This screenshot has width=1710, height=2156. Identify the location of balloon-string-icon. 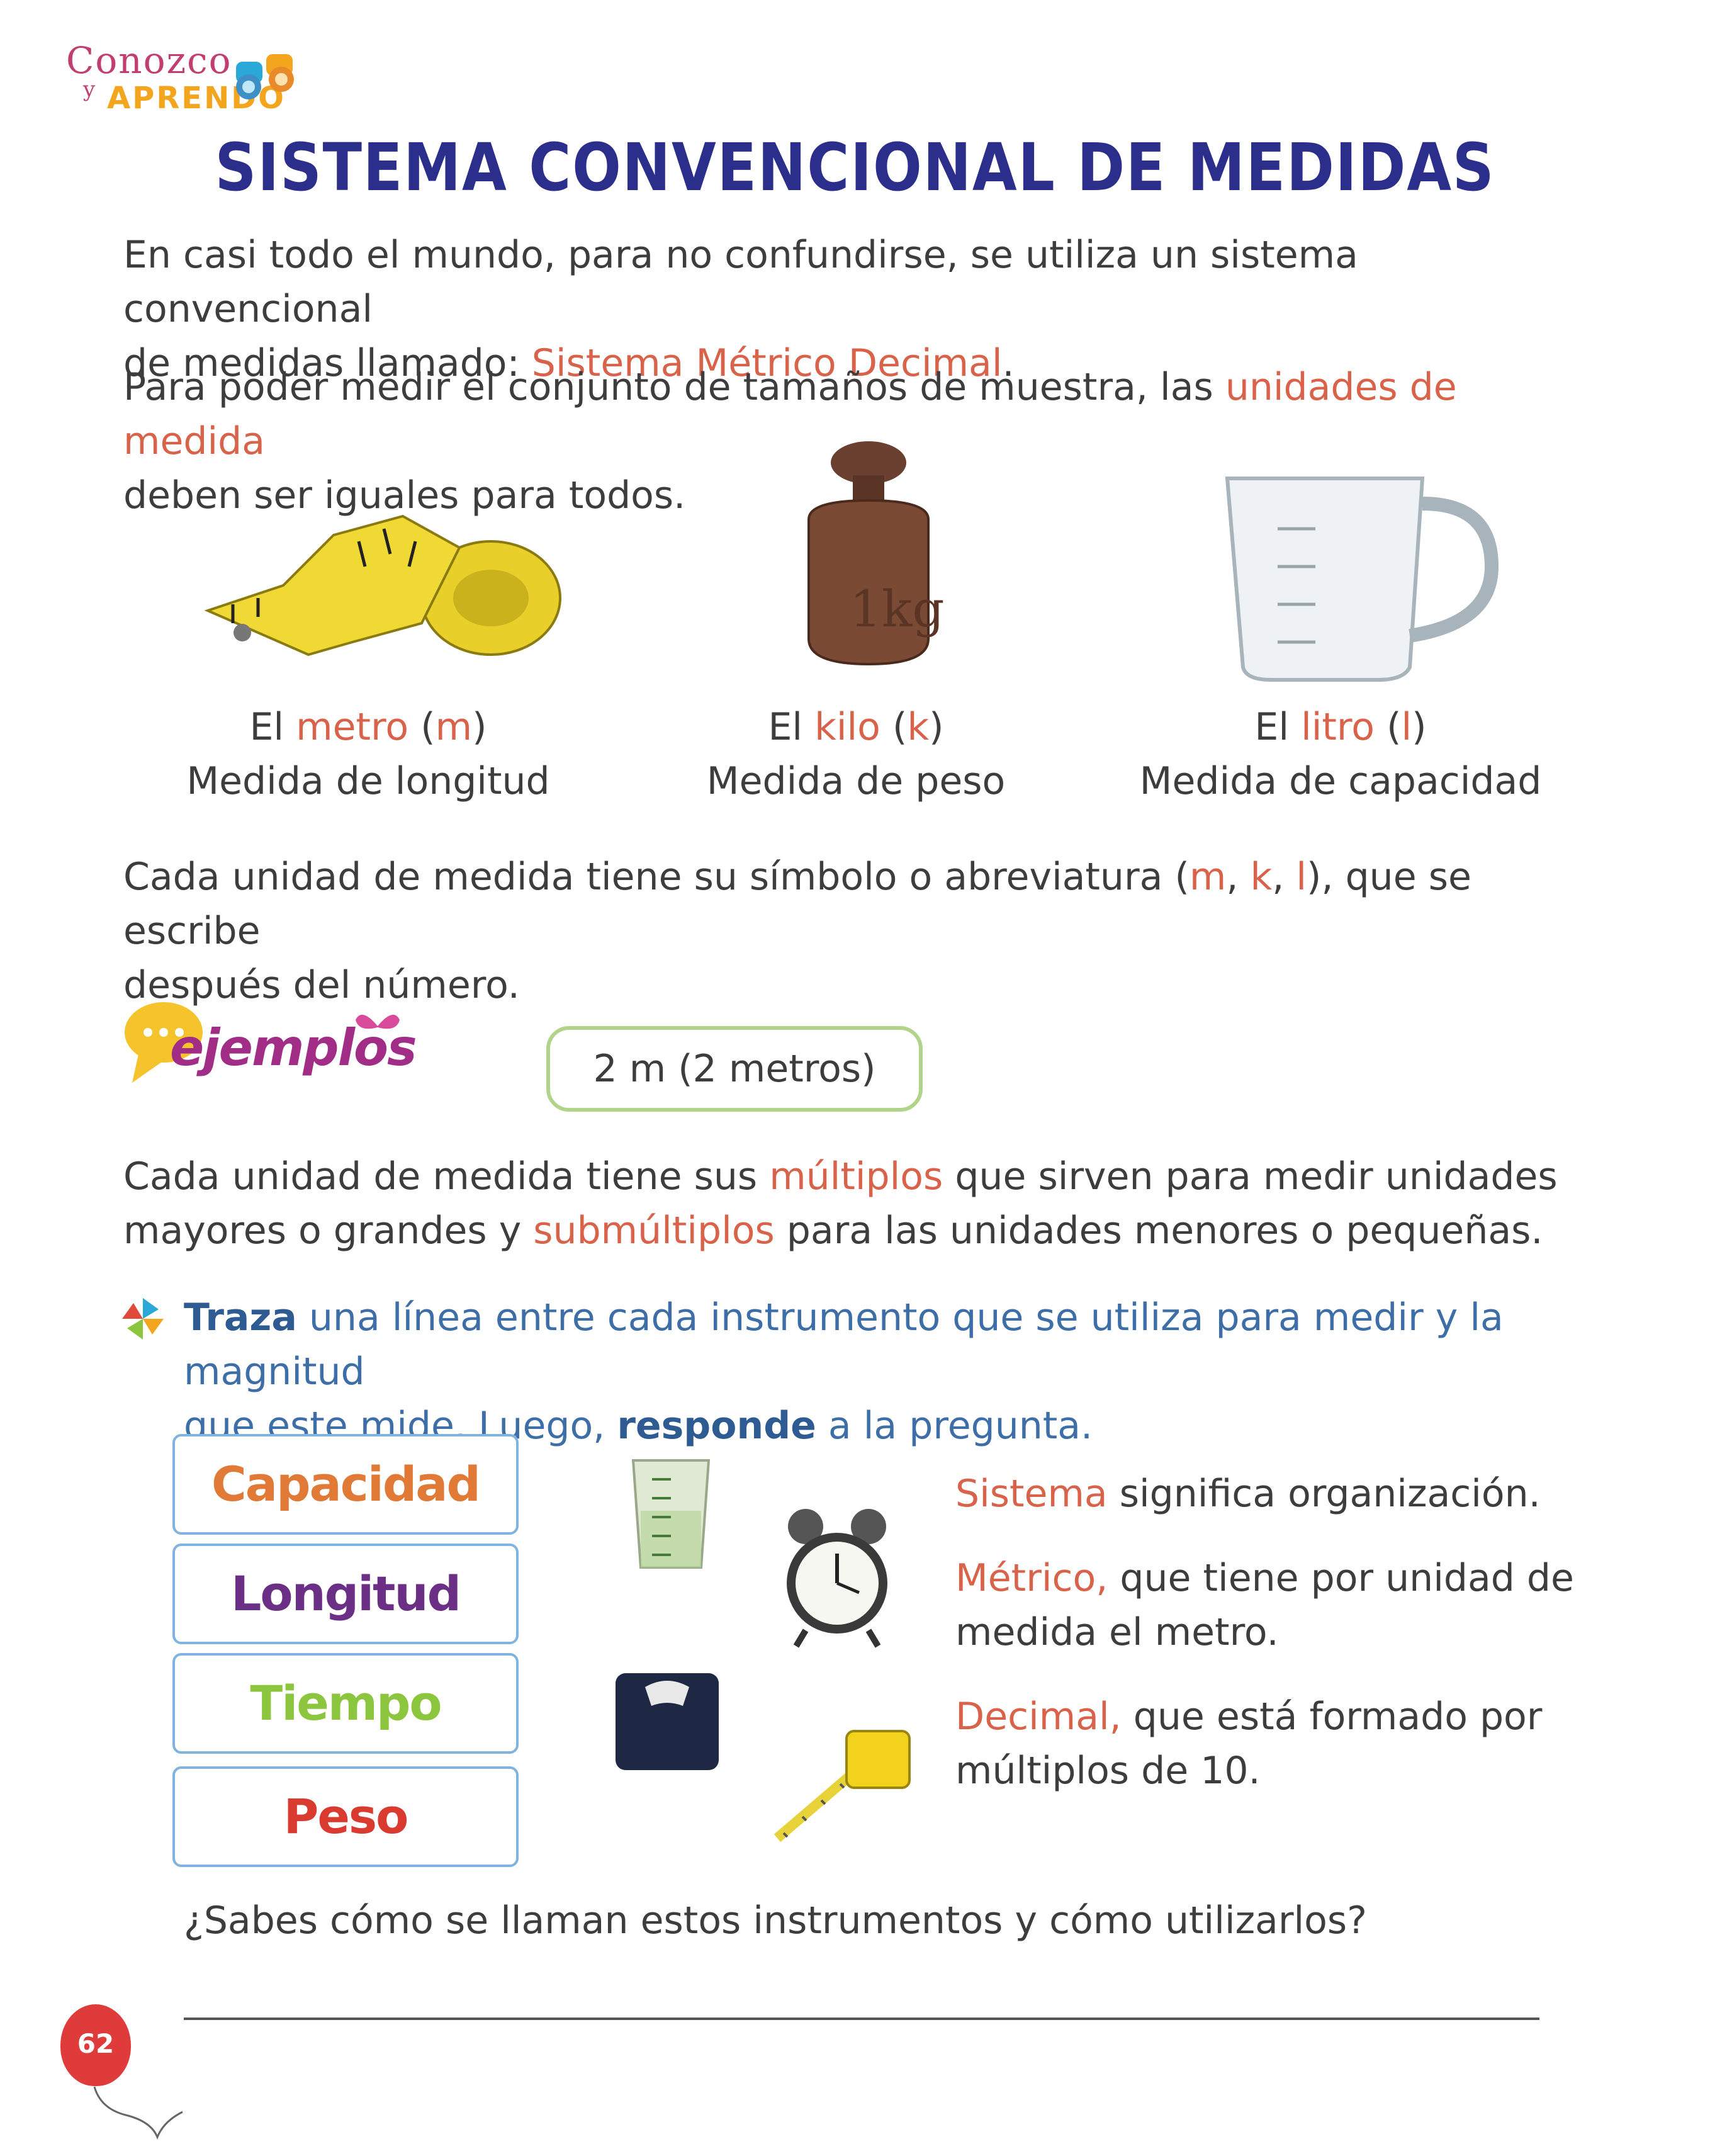
(138, 2113).